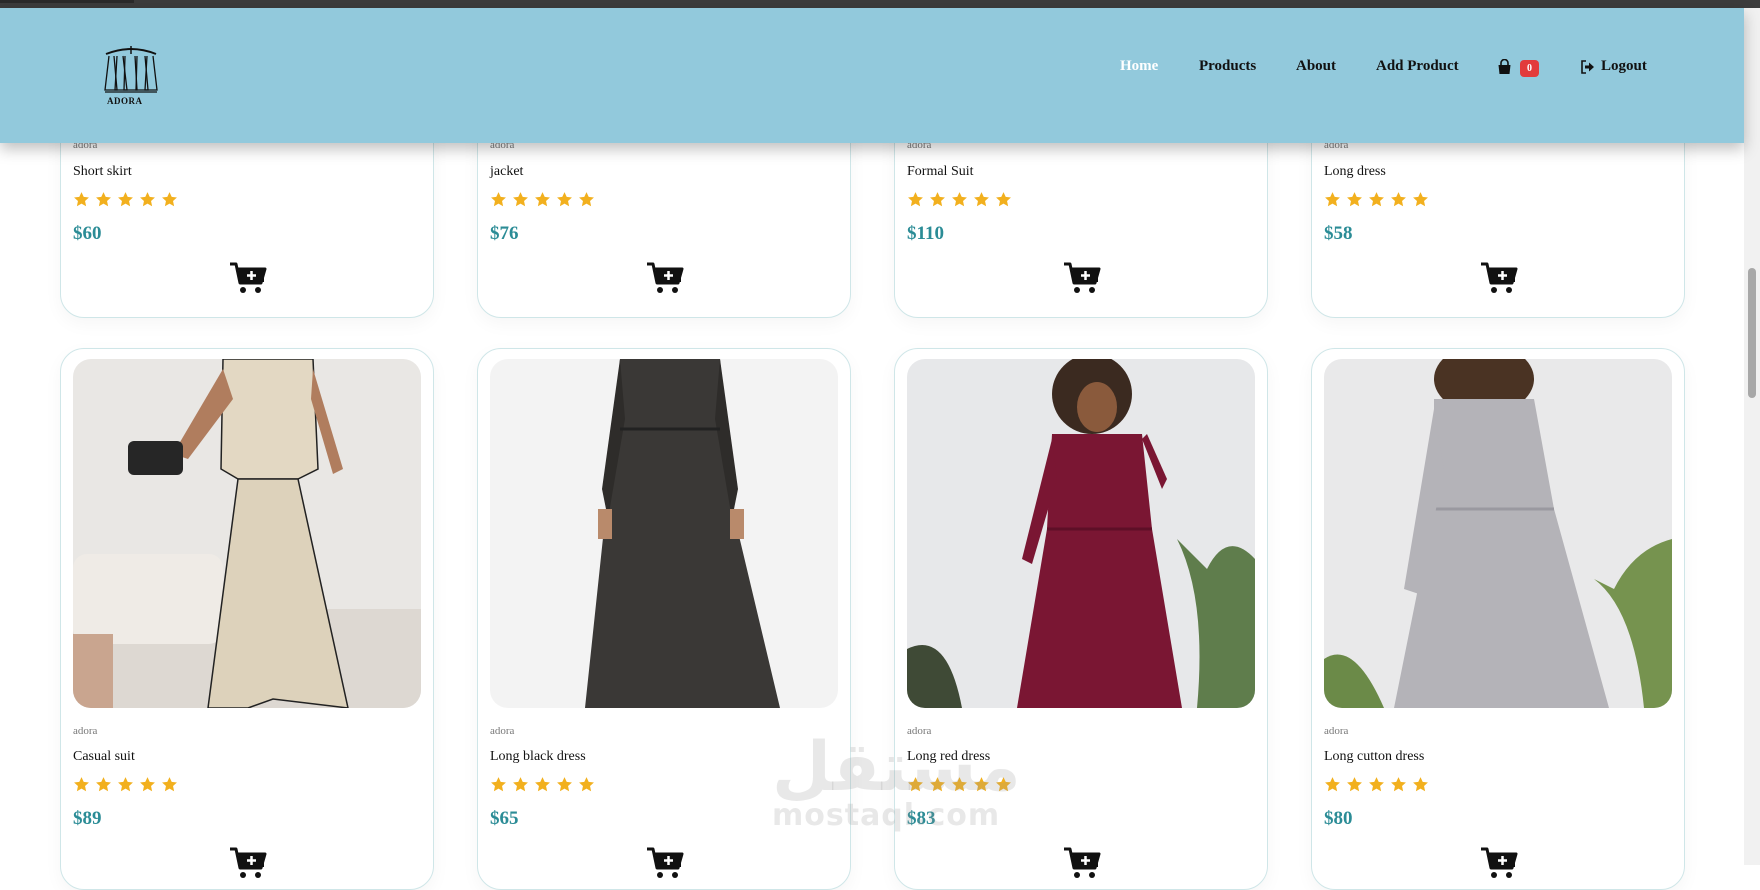 The width and height of the screenshot is (1760, 890). Describe the element at coordinates (67, 1) in the screenshot. I see `browser-tab-edge` at that location.